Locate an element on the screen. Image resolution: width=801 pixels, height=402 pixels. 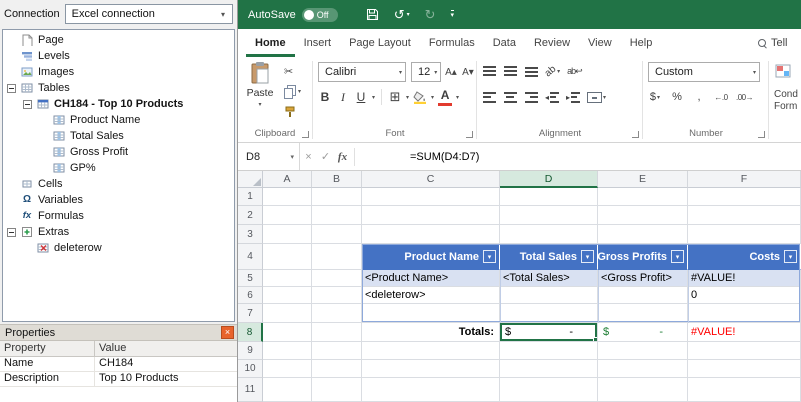
wrap-text-button: ab↩ is located at coordinates (575, 71).